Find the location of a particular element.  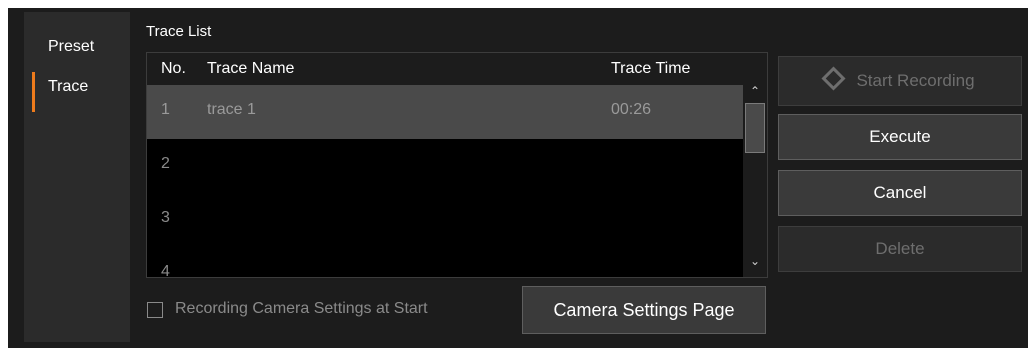

record-camera-settings-checkbox is located at coordinates (155, 310).